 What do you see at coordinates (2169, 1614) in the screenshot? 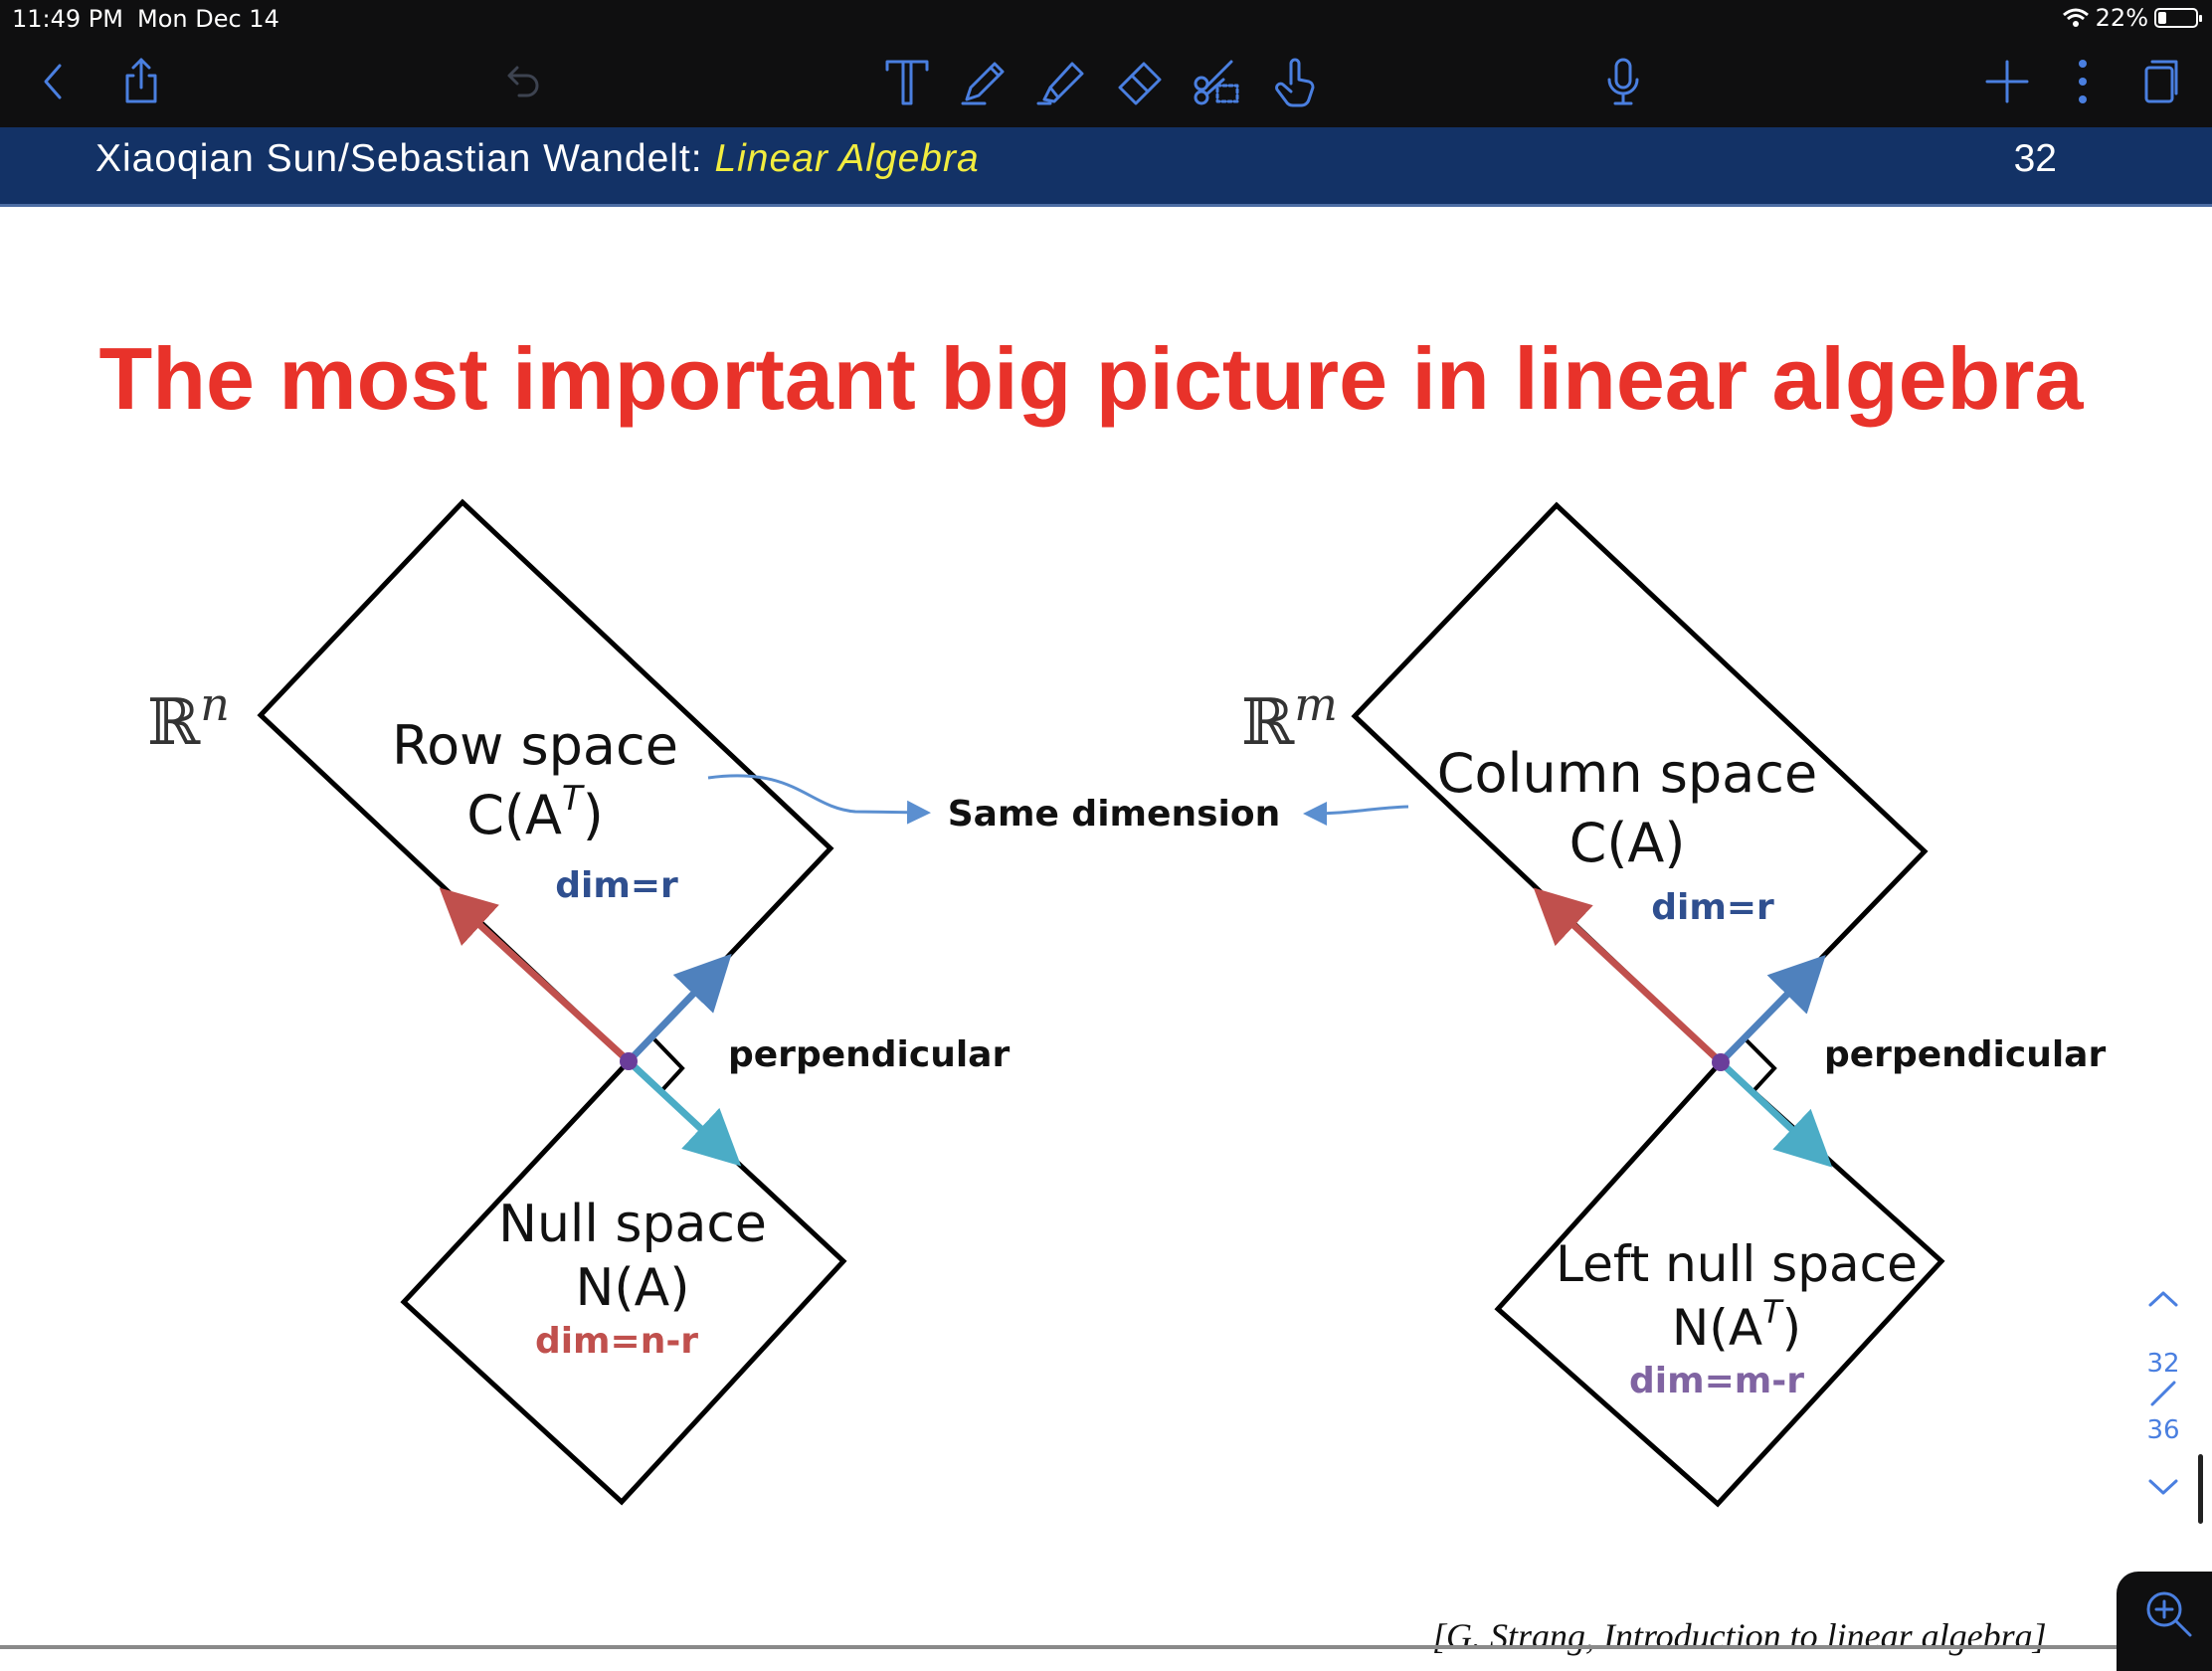
I see `zoom-in-icon` at bounding box center [2169, 1614].